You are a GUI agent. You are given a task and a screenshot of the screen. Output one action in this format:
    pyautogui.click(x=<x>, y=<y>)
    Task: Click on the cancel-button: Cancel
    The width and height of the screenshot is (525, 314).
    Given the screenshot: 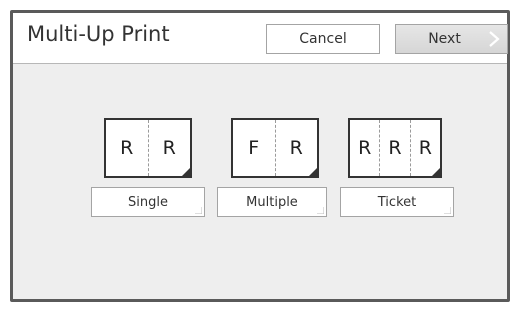 What is the action you would take?
    pyautogui.click(x=323, y=39)
    